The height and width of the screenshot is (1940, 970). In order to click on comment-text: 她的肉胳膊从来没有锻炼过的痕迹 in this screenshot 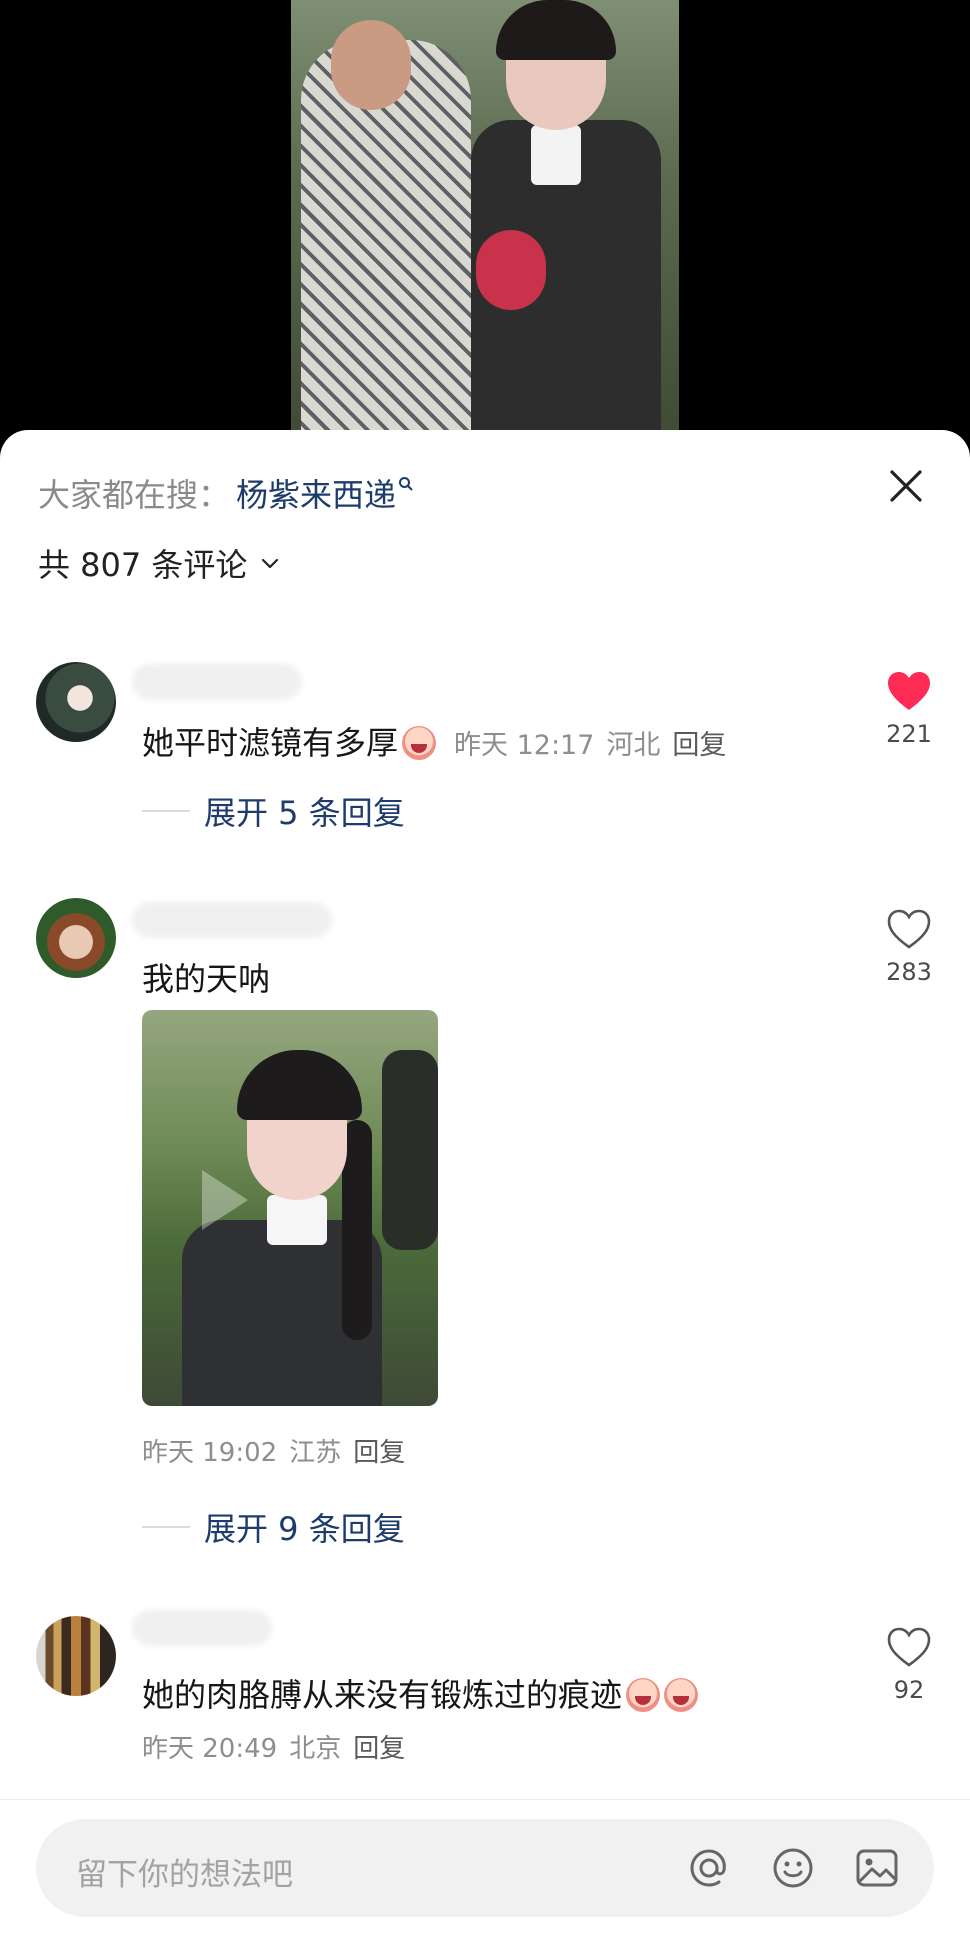, I will do `click(420, 1693)`.